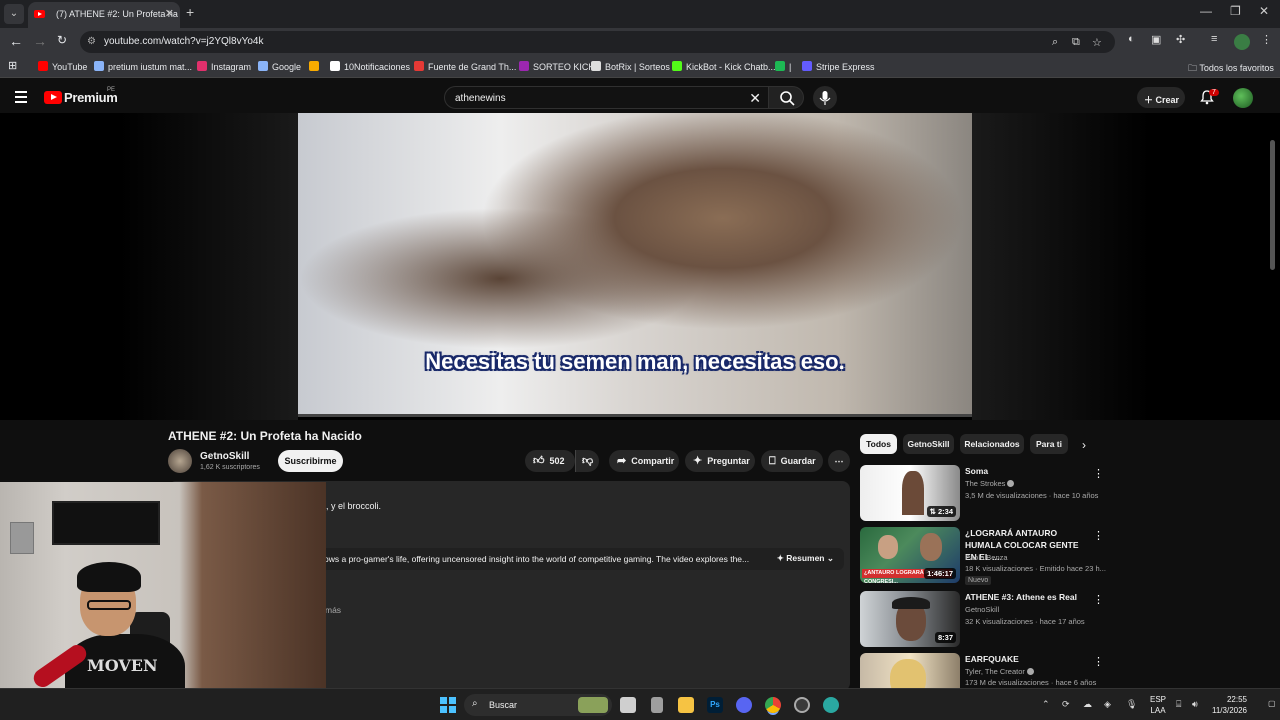  What do you see at coordinates (1107, 704) in the screenshot?
I see `tray-shield-icon: ◈` at bounding box center [1107, 704].